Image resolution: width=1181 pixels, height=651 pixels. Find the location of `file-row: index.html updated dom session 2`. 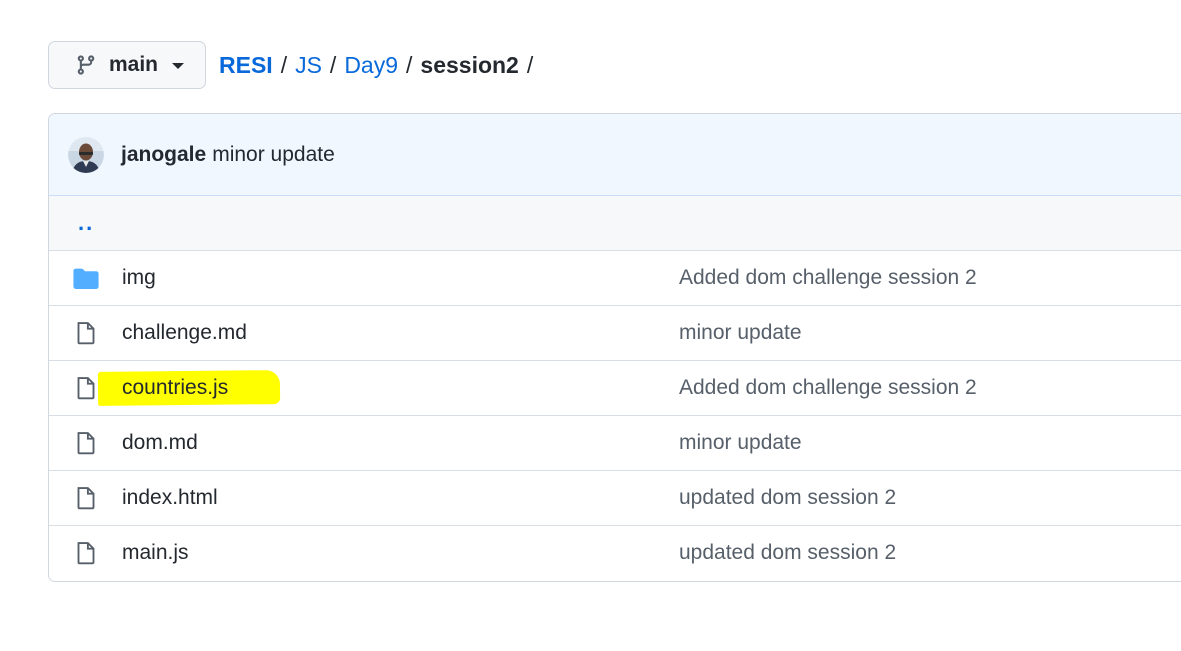

file-row: index.html updated dom session 2 is located at coordinates (615, 497).